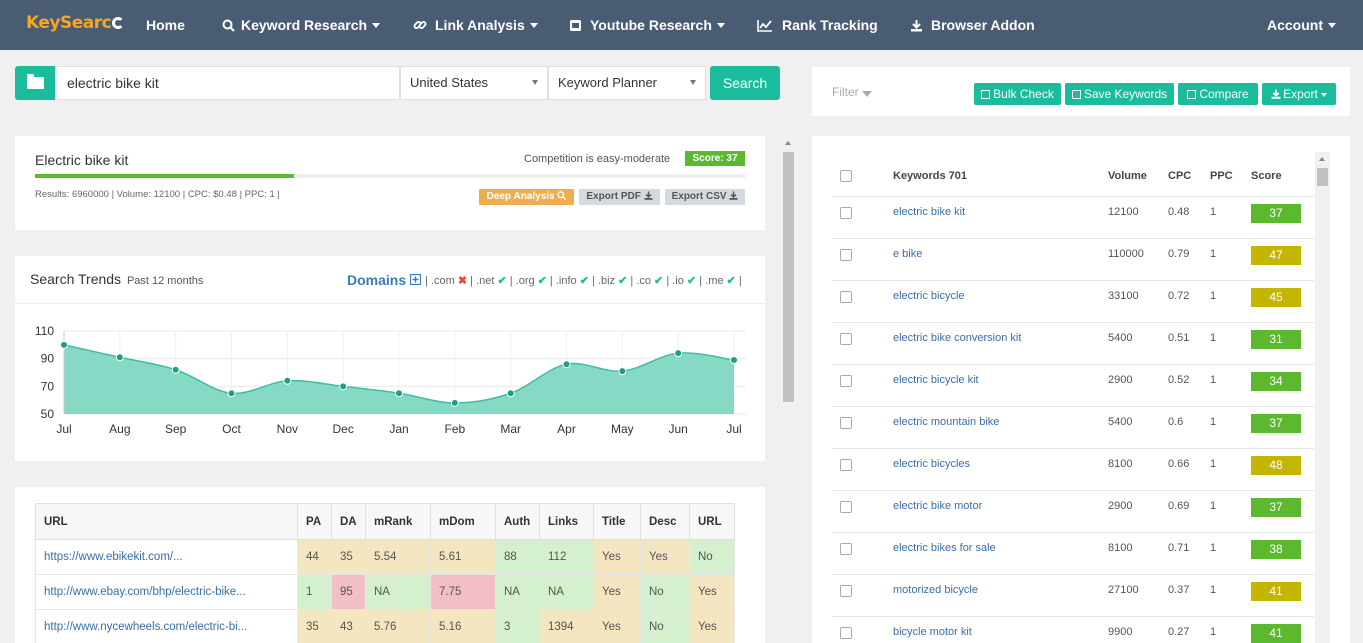 This screenshot has width=1363, height=643. Describe the element at coordinates (619, 197) in the screenshot. I see `export-pdf-button: Export PDF` at that location.